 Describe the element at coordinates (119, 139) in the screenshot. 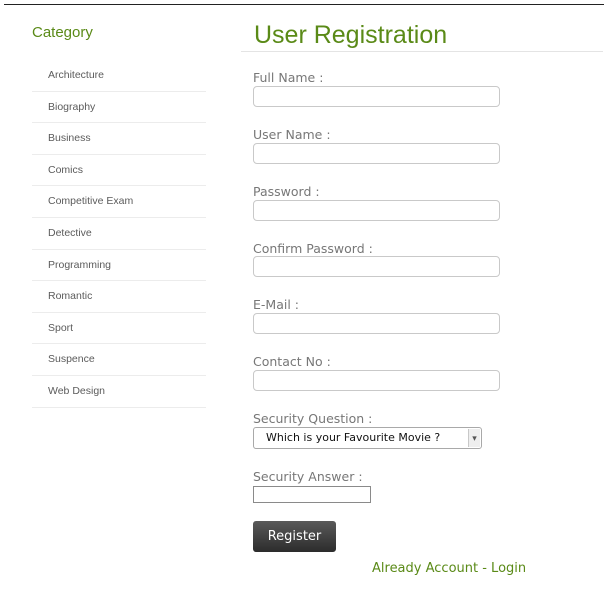

I see `sidebar-item-business: Business` at that location.